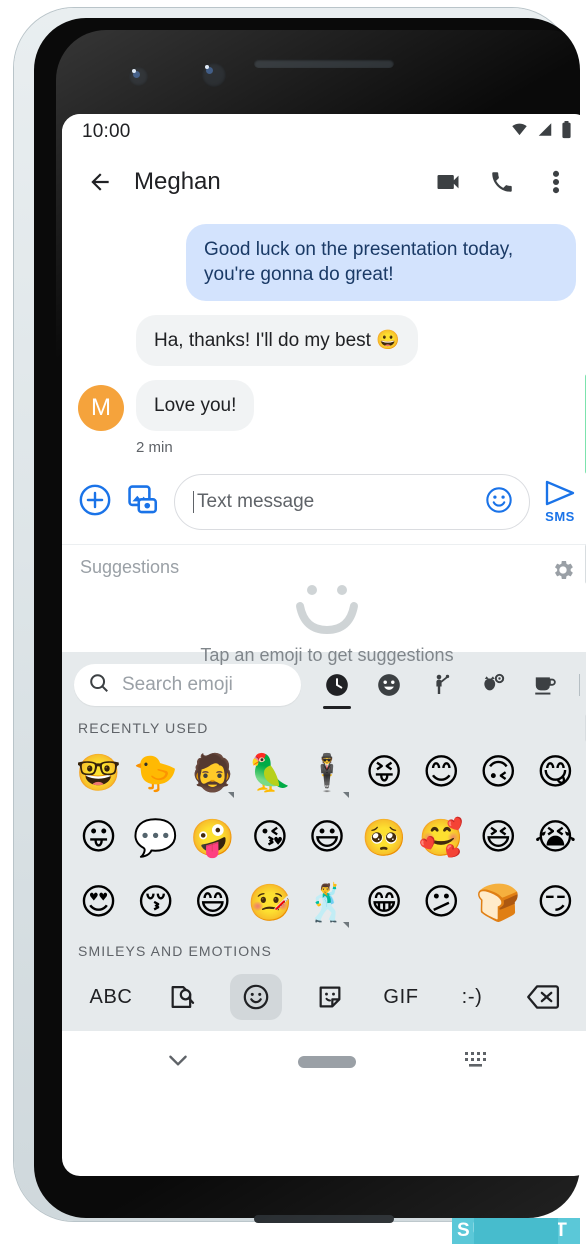 The image size is (586, 1250). I want to click on back-arrow-icon, so click(100, 182).